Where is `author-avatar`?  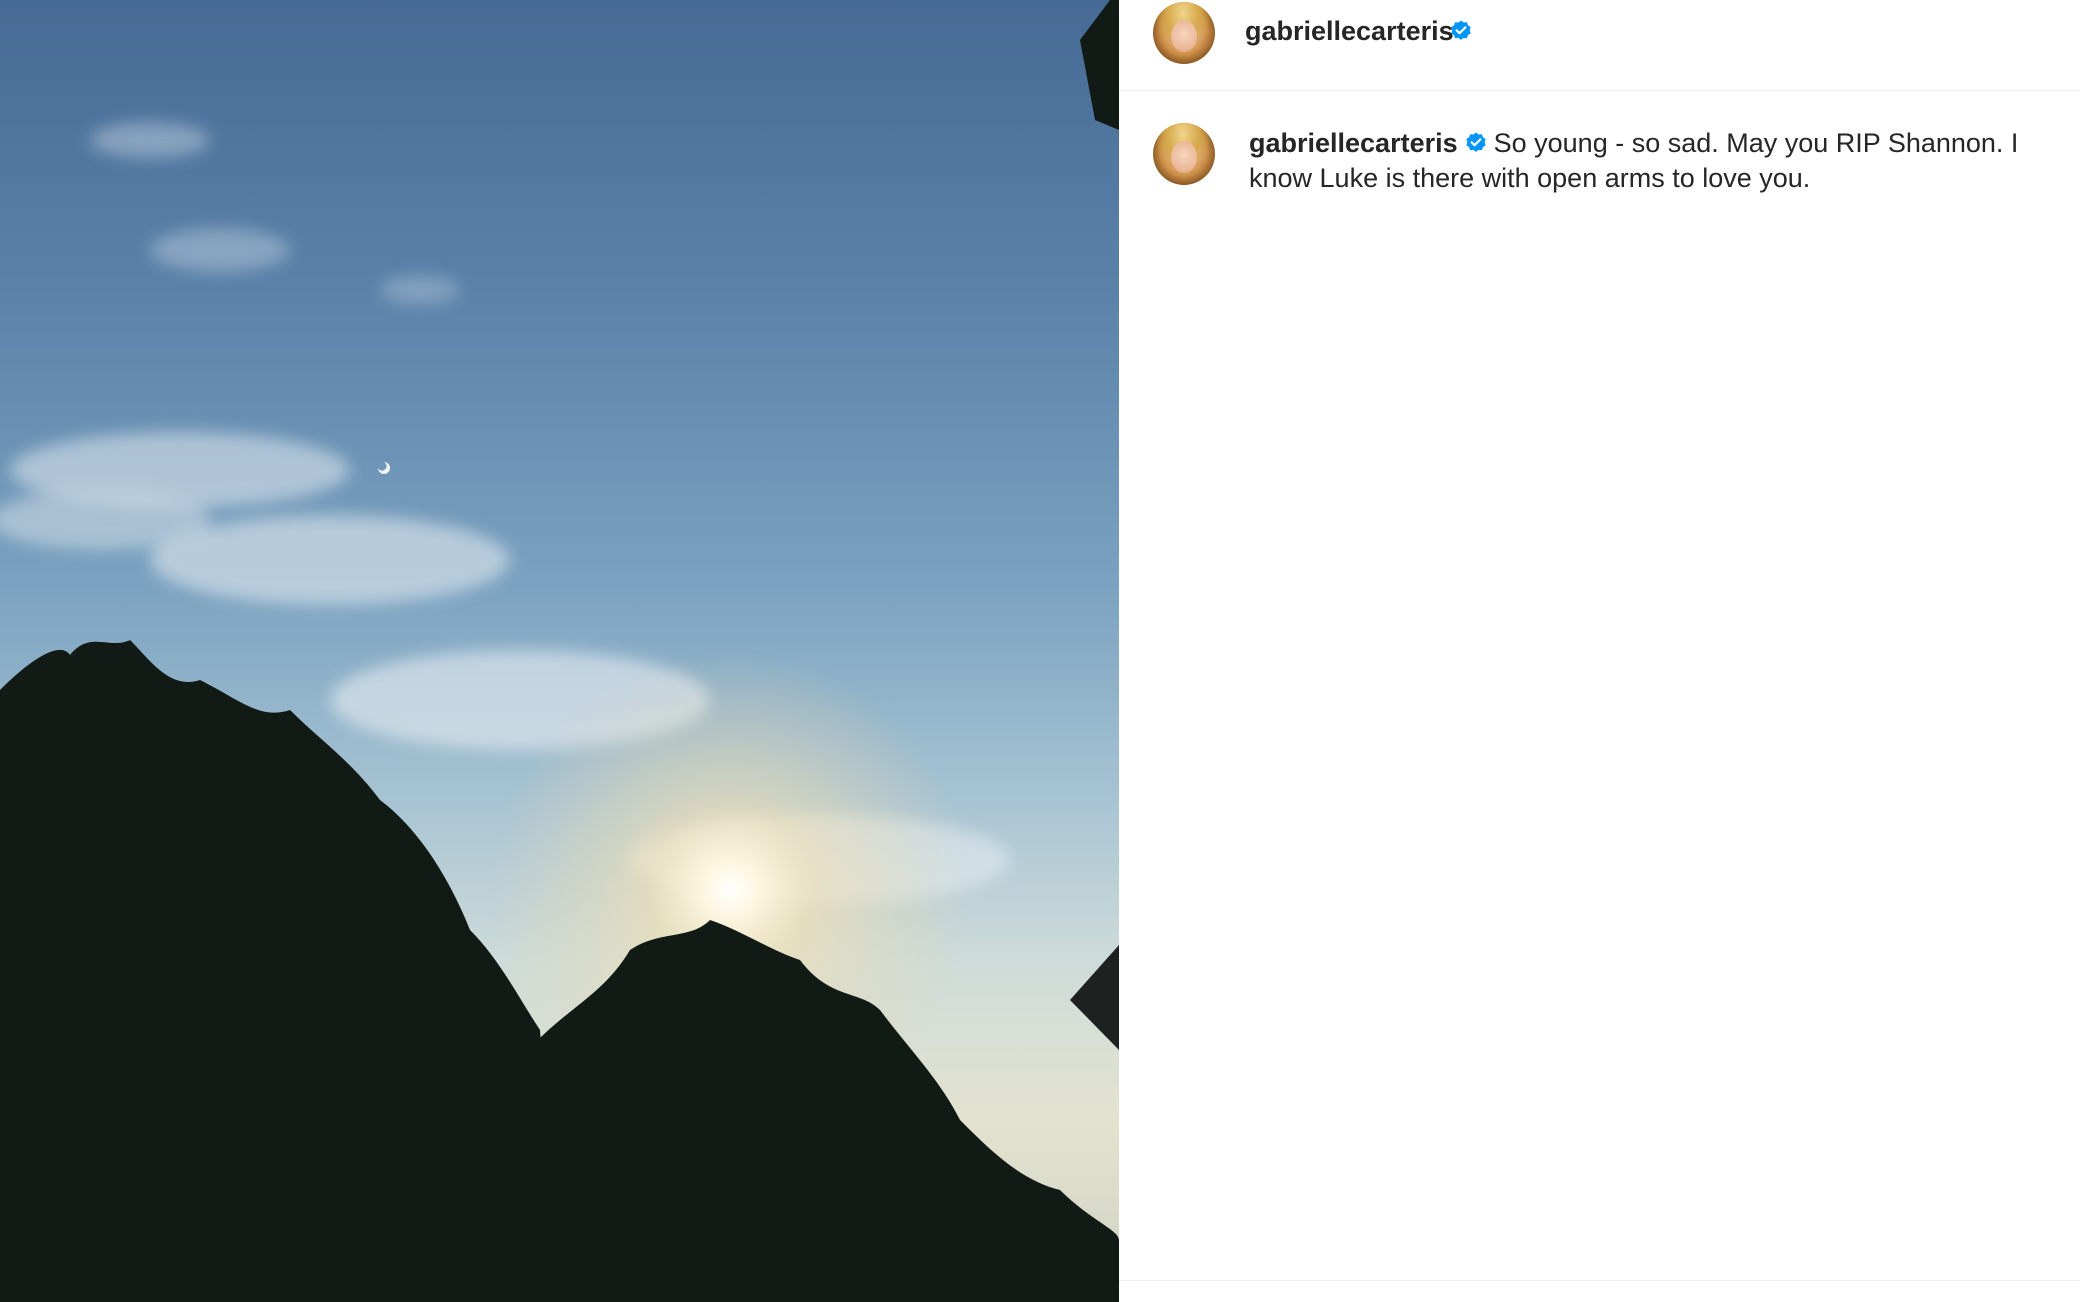
author-avatar is located at coordinates (1184, 33).